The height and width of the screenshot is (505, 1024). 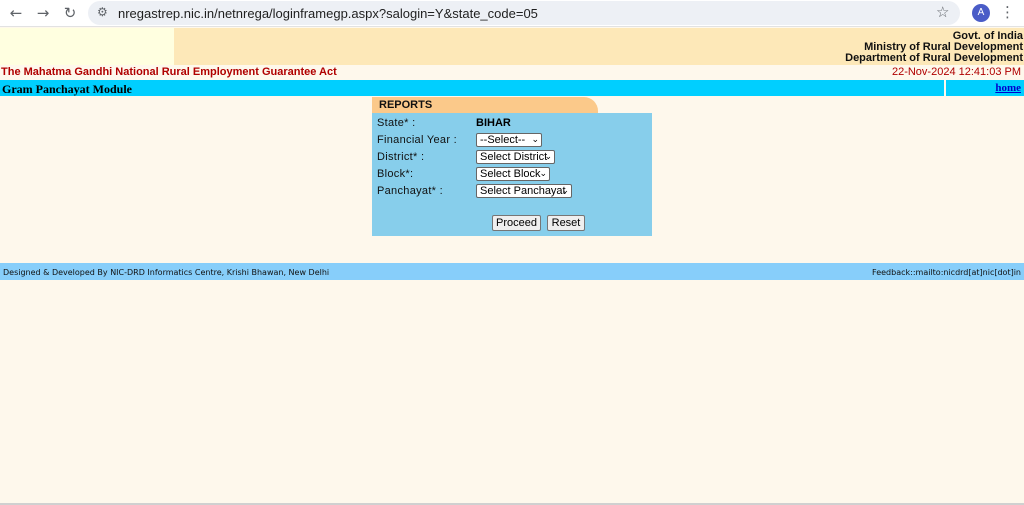 What do you see at coordinates (566, 223) in the screenshot?
I see `reset-button: Reset` at bounding box center [566, 223].